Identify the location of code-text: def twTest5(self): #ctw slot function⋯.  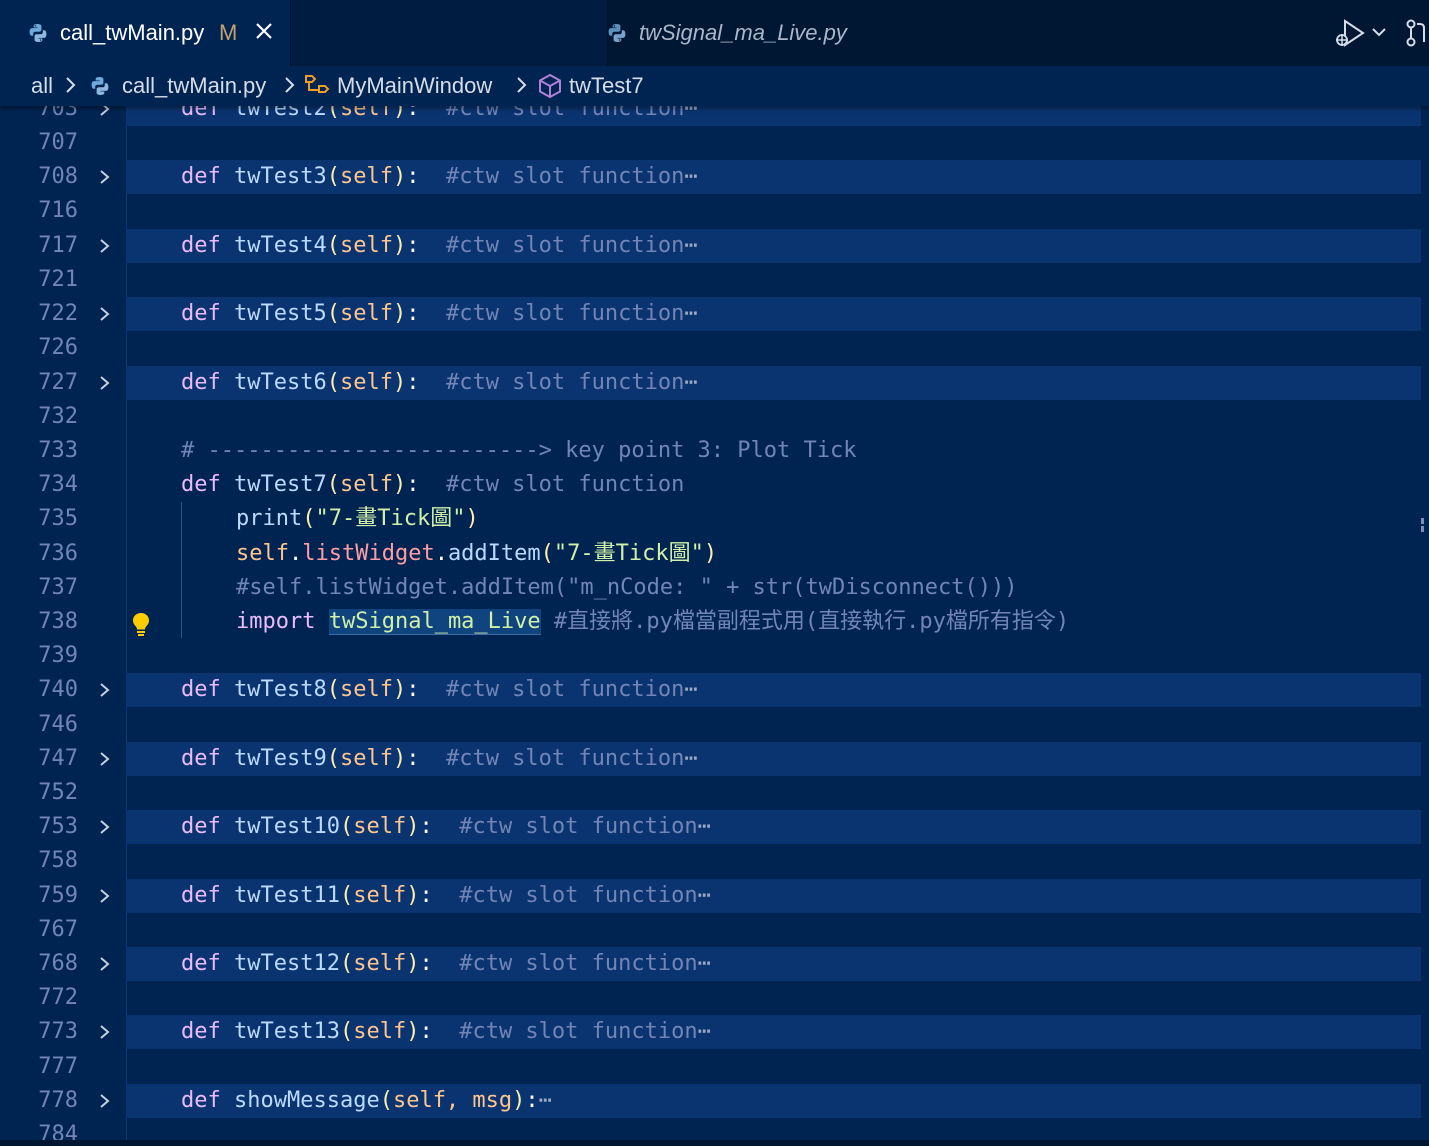
(439, 313).